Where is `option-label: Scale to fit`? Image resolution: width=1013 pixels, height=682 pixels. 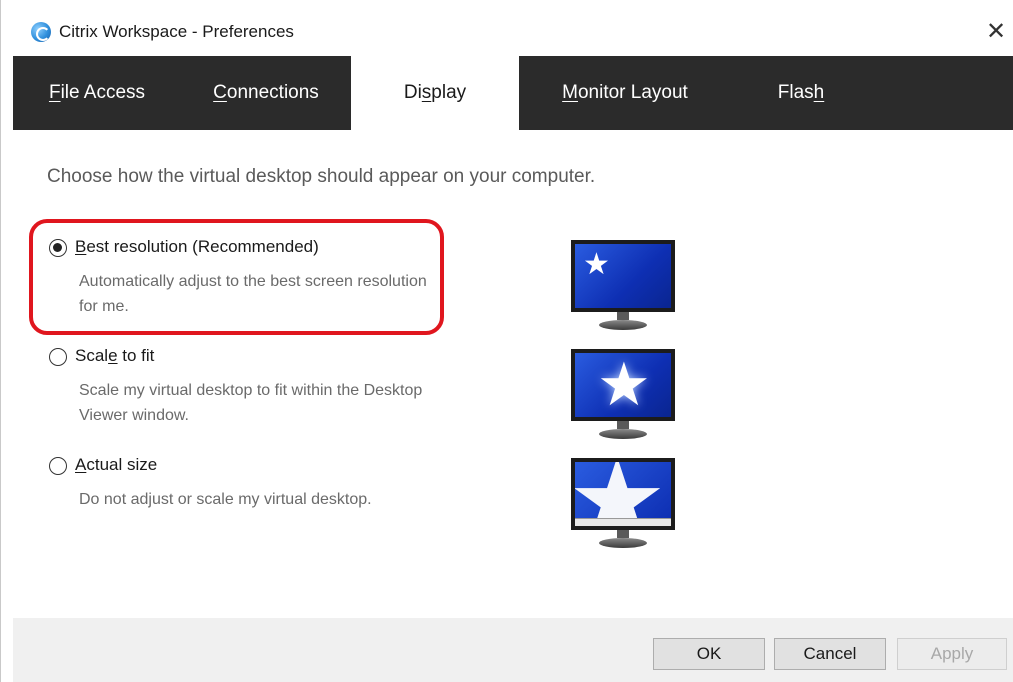
option-label: Scale to fit is located at coordinates (114, 356).